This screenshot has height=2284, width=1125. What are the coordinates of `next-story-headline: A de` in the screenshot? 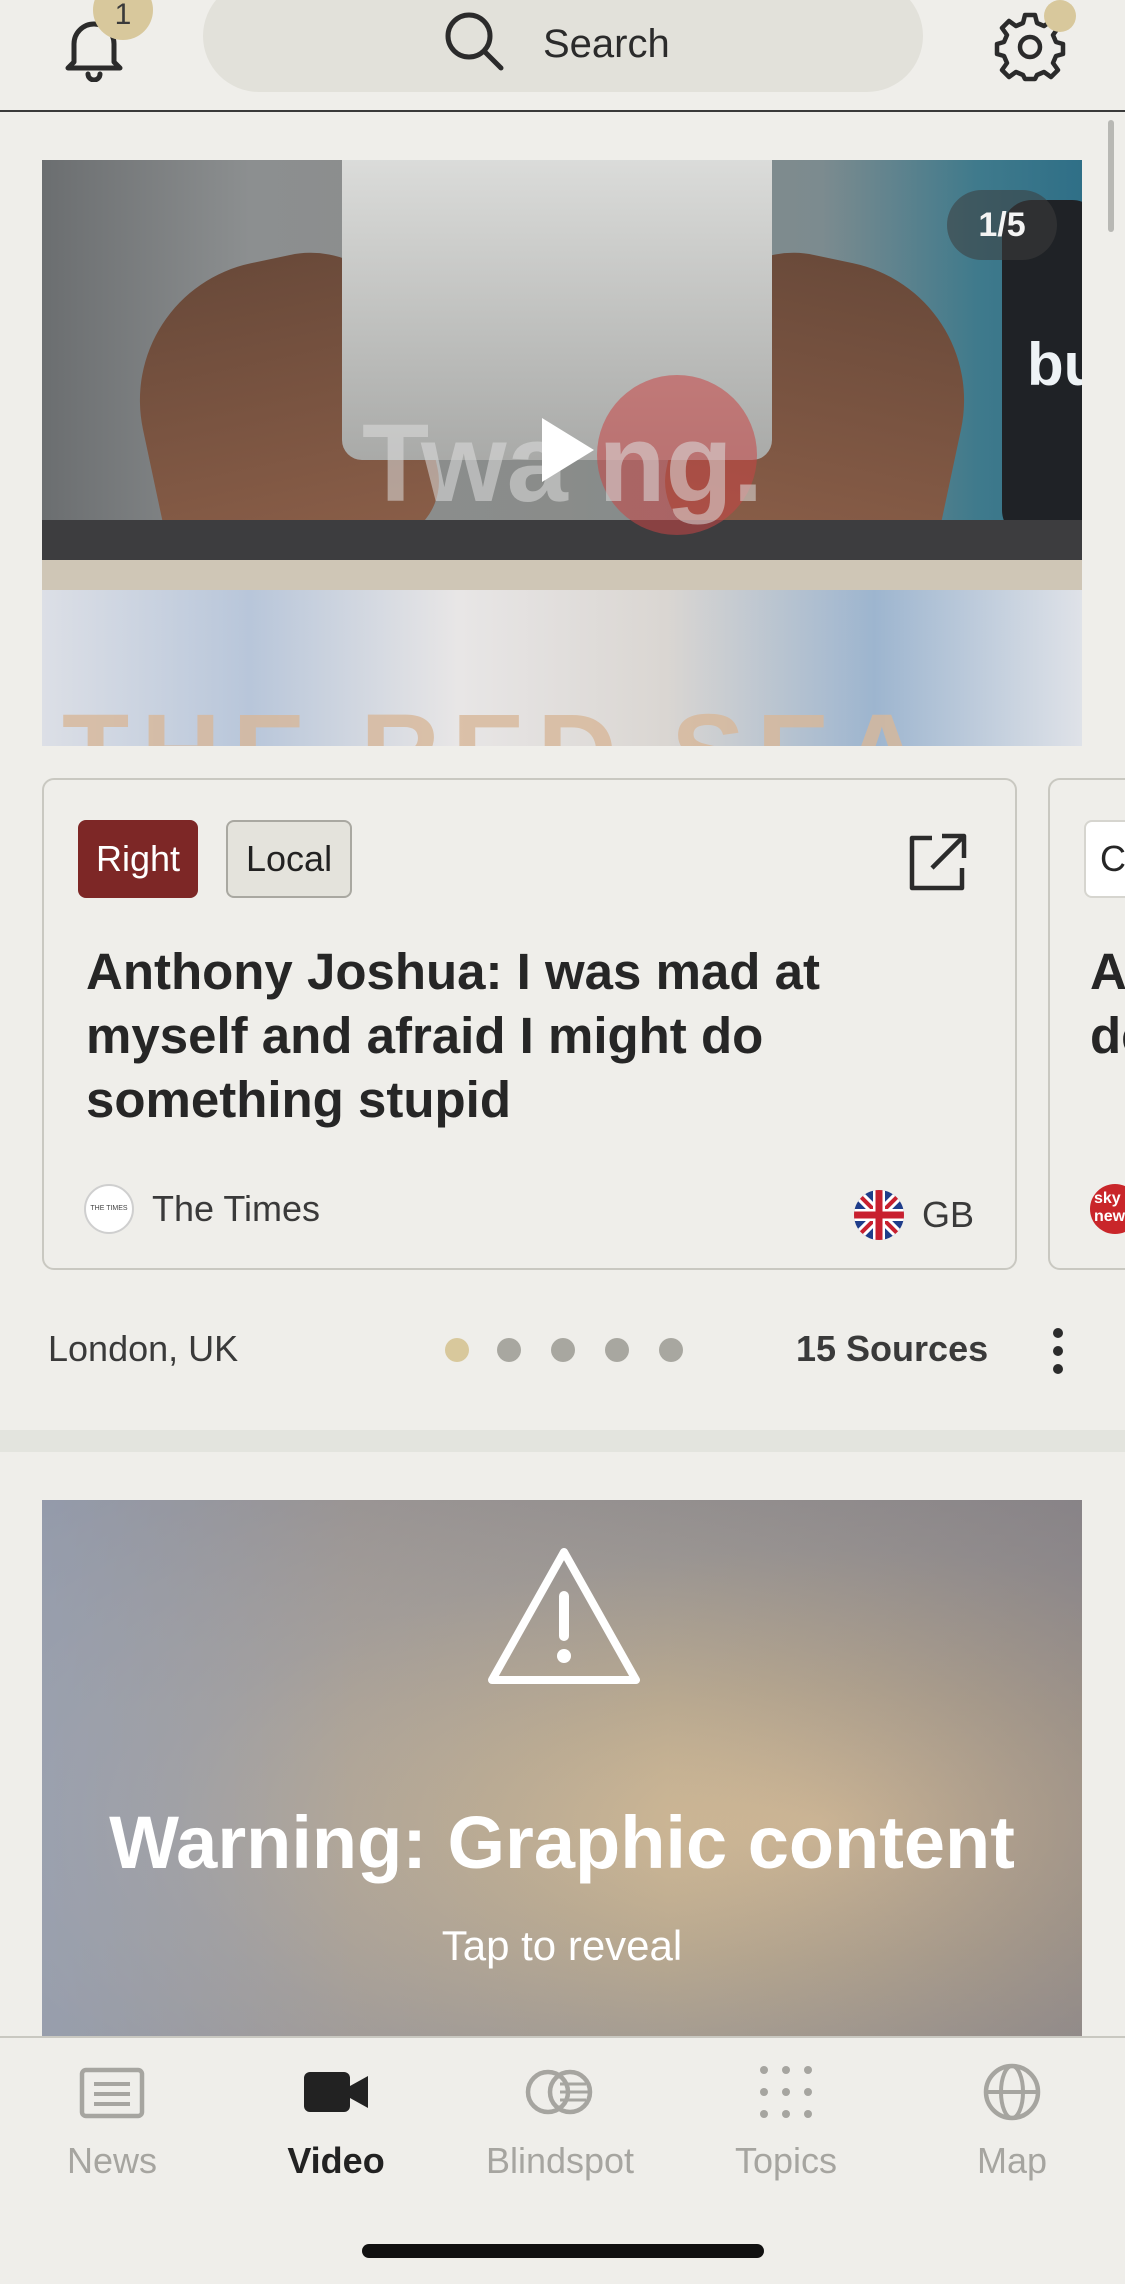 It's located at (1107, 1003).